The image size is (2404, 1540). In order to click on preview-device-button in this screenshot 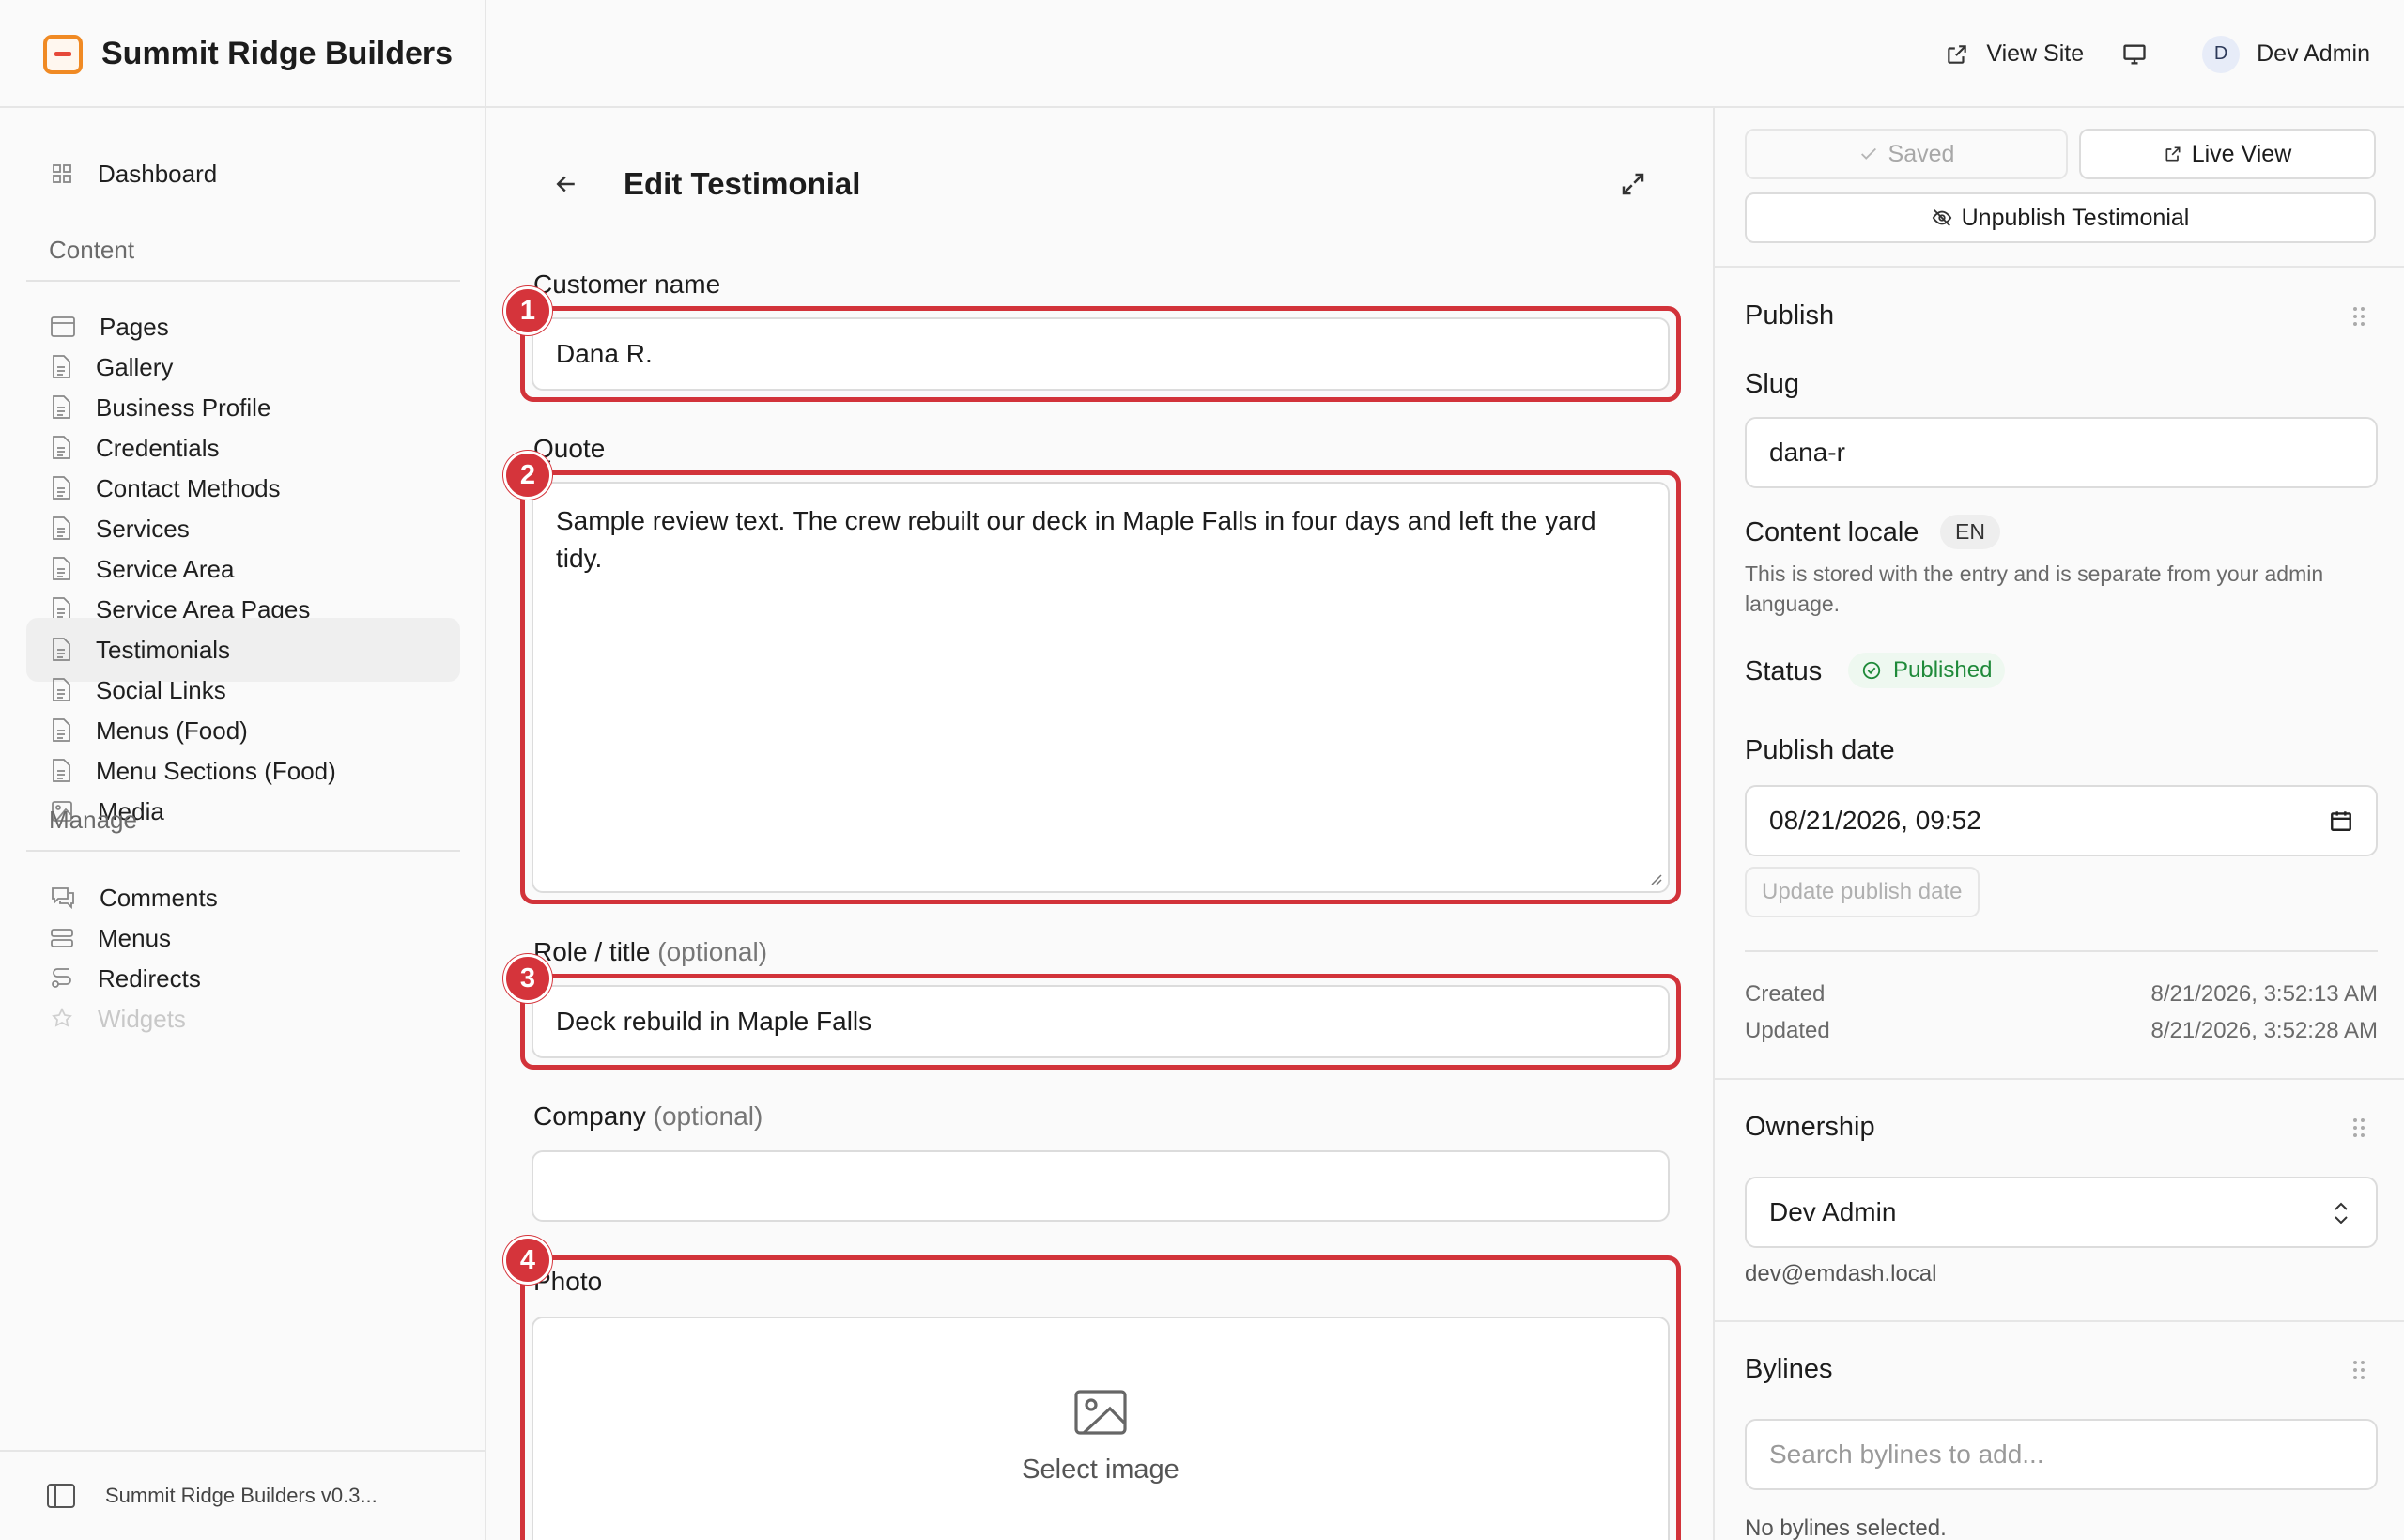, I will do `click(2143, 54)`.